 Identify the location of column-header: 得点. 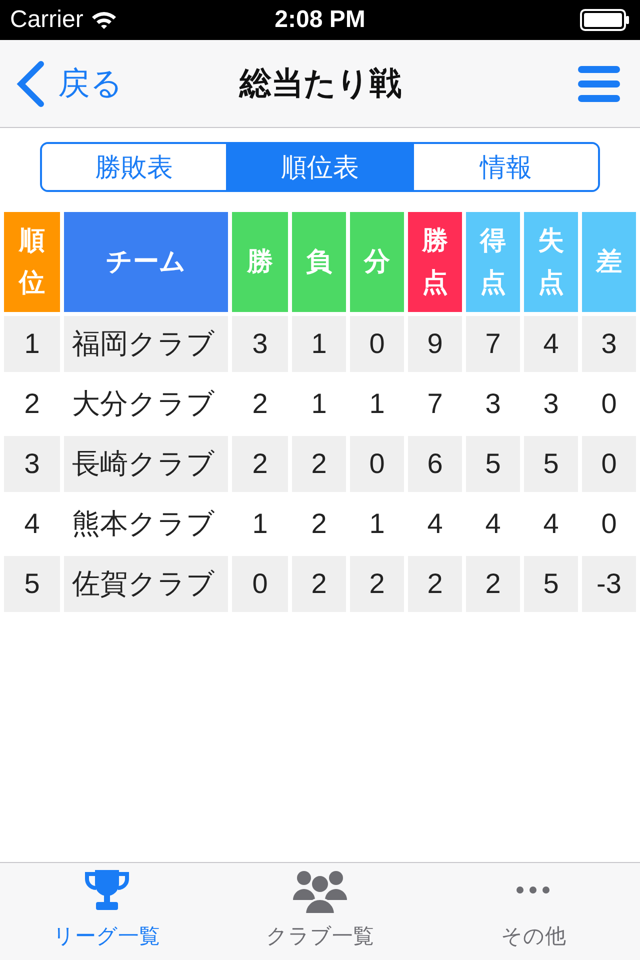
(493, 262).